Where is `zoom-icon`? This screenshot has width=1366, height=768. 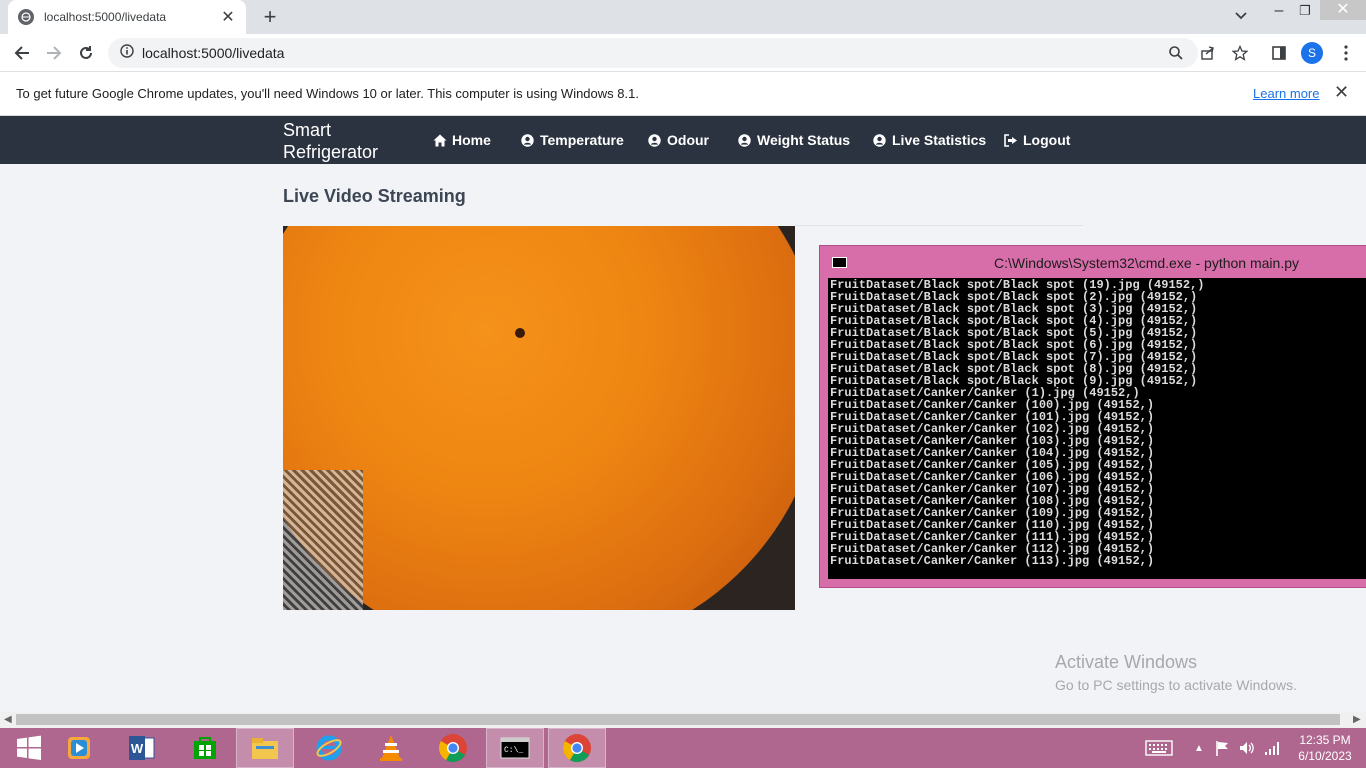
zoom-icon is located at coordinates (1176, 53).